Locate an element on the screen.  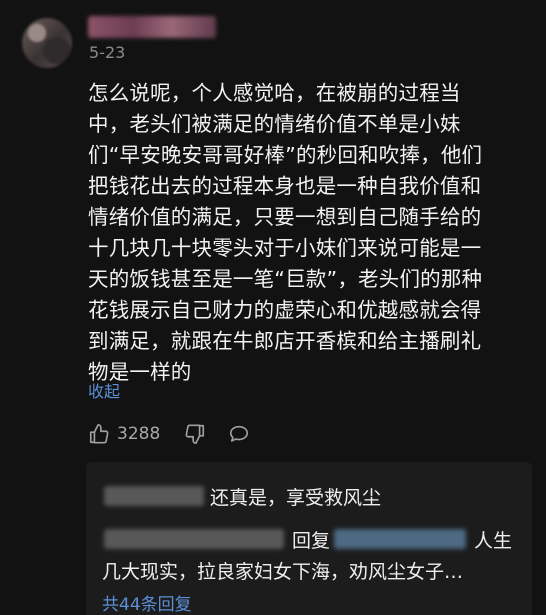
comment-line: 情绪价值的满足，只要一想到自己随手给的 is located at coordinates (285, 217).